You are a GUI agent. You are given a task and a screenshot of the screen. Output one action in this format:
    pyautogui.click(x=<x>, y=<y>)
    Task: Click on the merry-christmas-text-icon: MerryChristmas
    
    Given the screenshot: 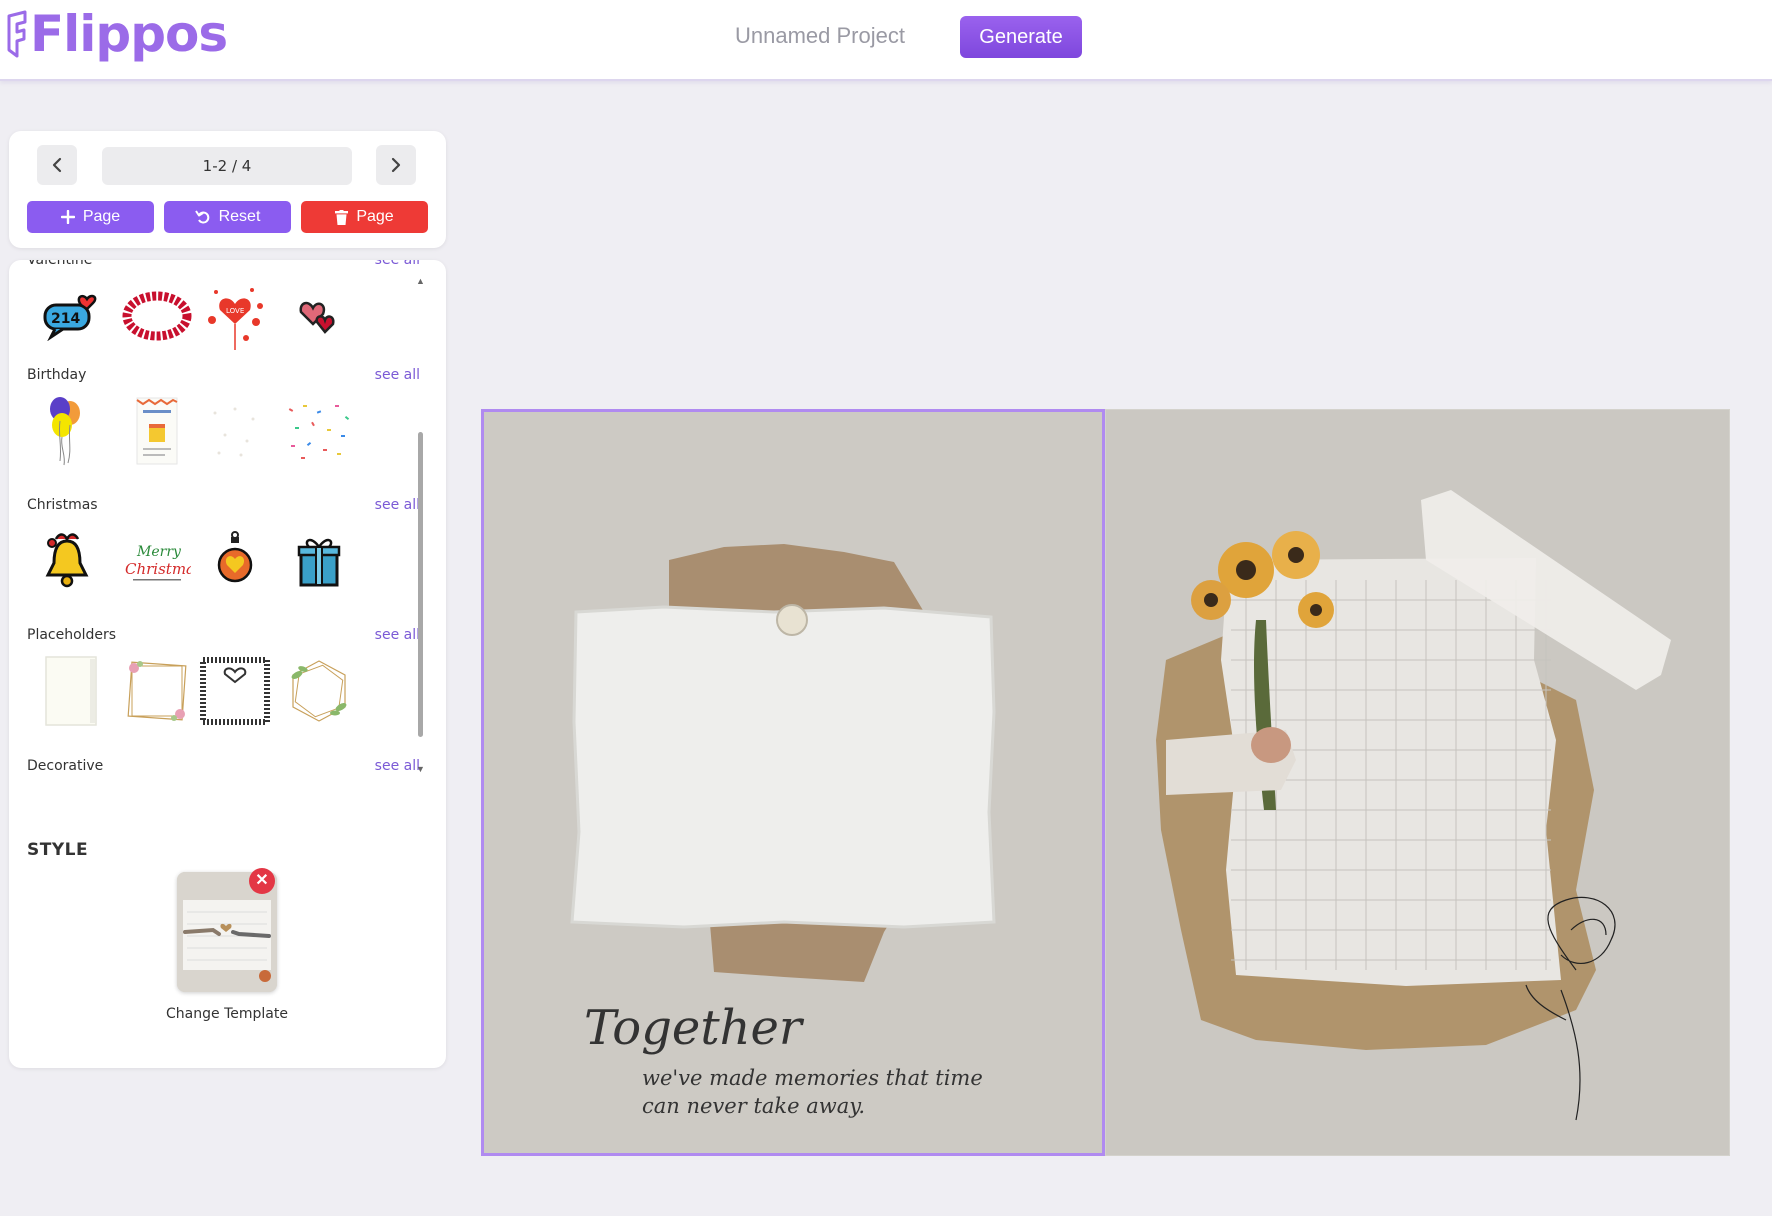 What is the action you would take?
    pyautogui.click(x=157, y=561)
    